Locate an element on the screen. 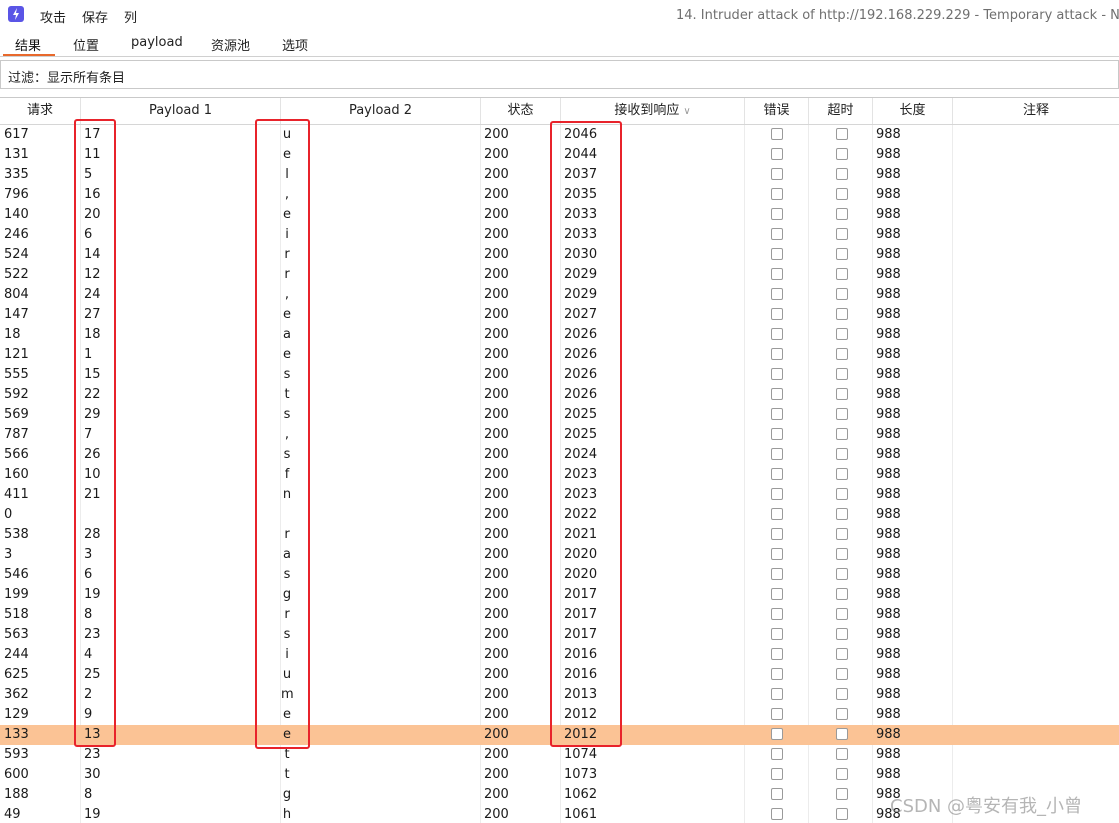 Image resolution: width=1119 pixels, height=823 pixels. tab-options: 选项 is located at coordinates (295, 44).